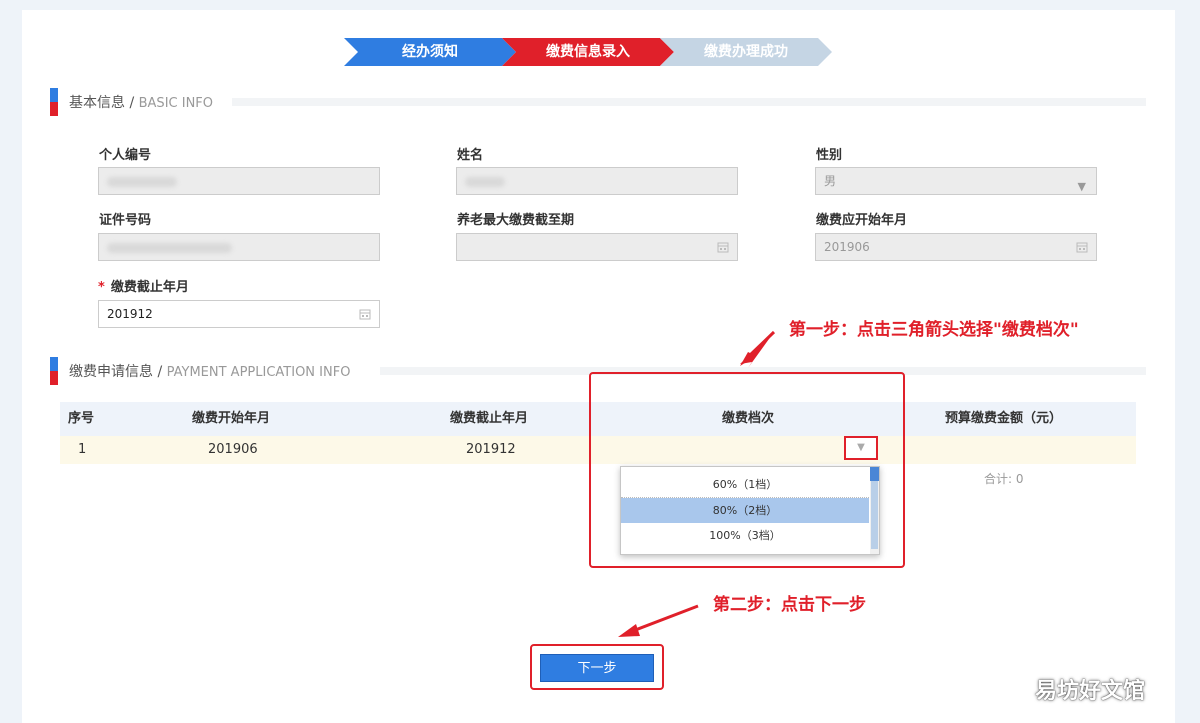 Image resolution: width=1200 pixels, height=723 pixels. Describe the element at coordinates (597, 668) in the screenshot. I see `next-button: 下一步` at that location.